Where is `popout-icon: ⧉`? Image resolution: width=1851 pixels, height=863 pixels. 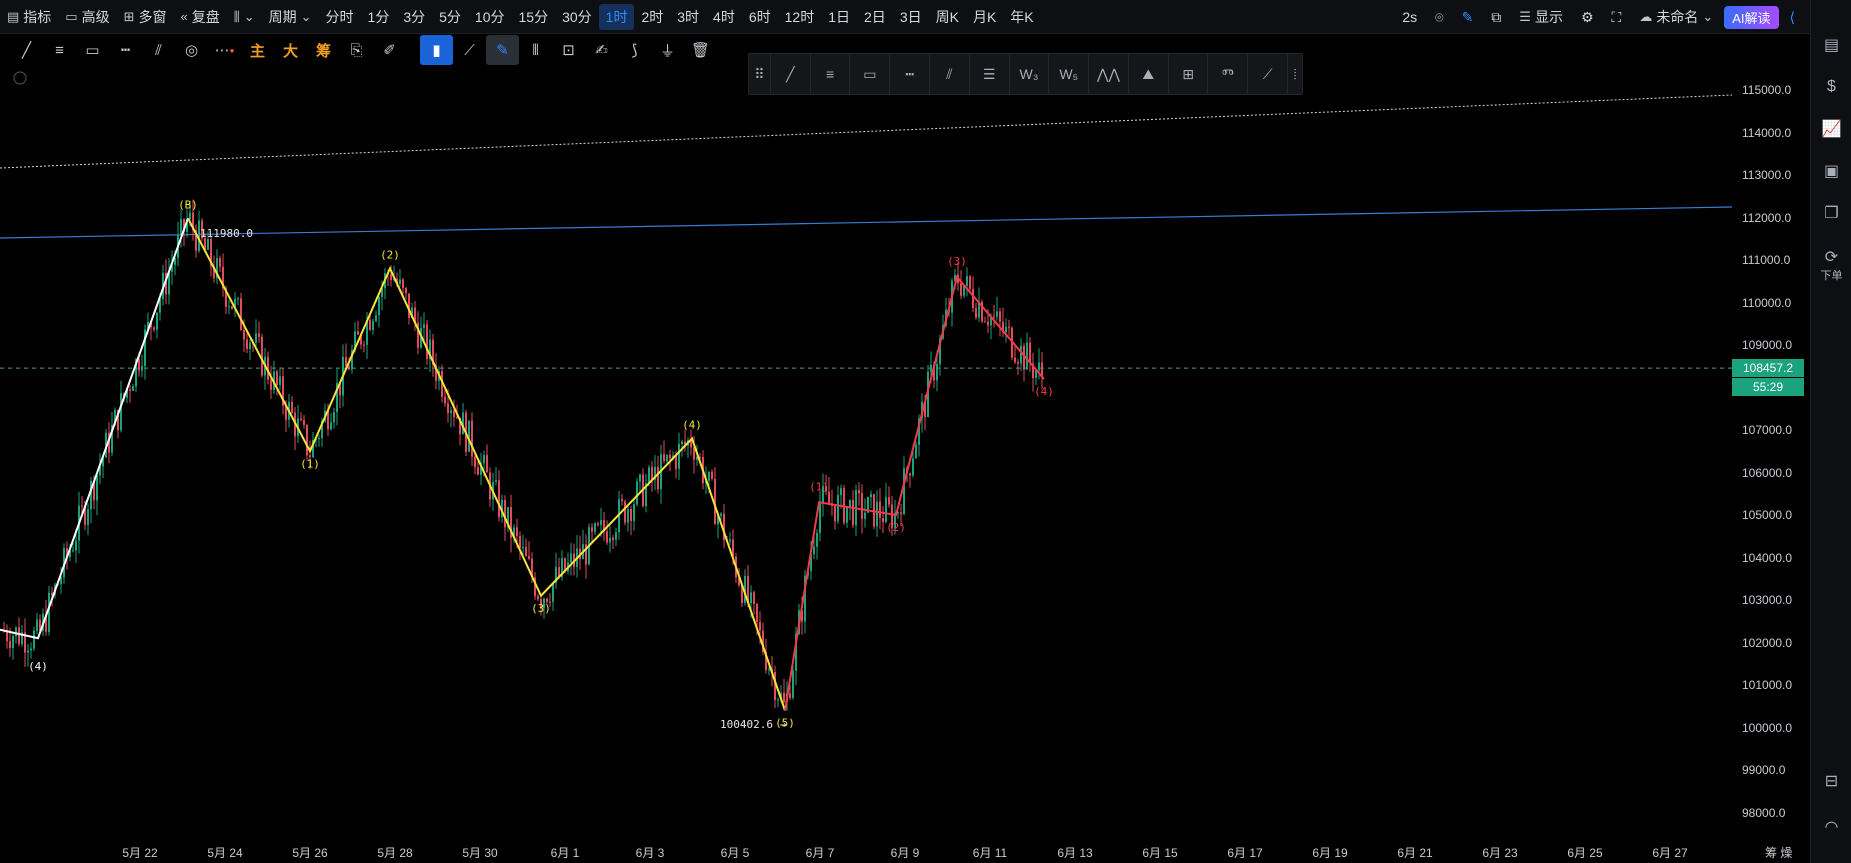
popout-icon: ⧉ is located at coordinates (1496, 17).